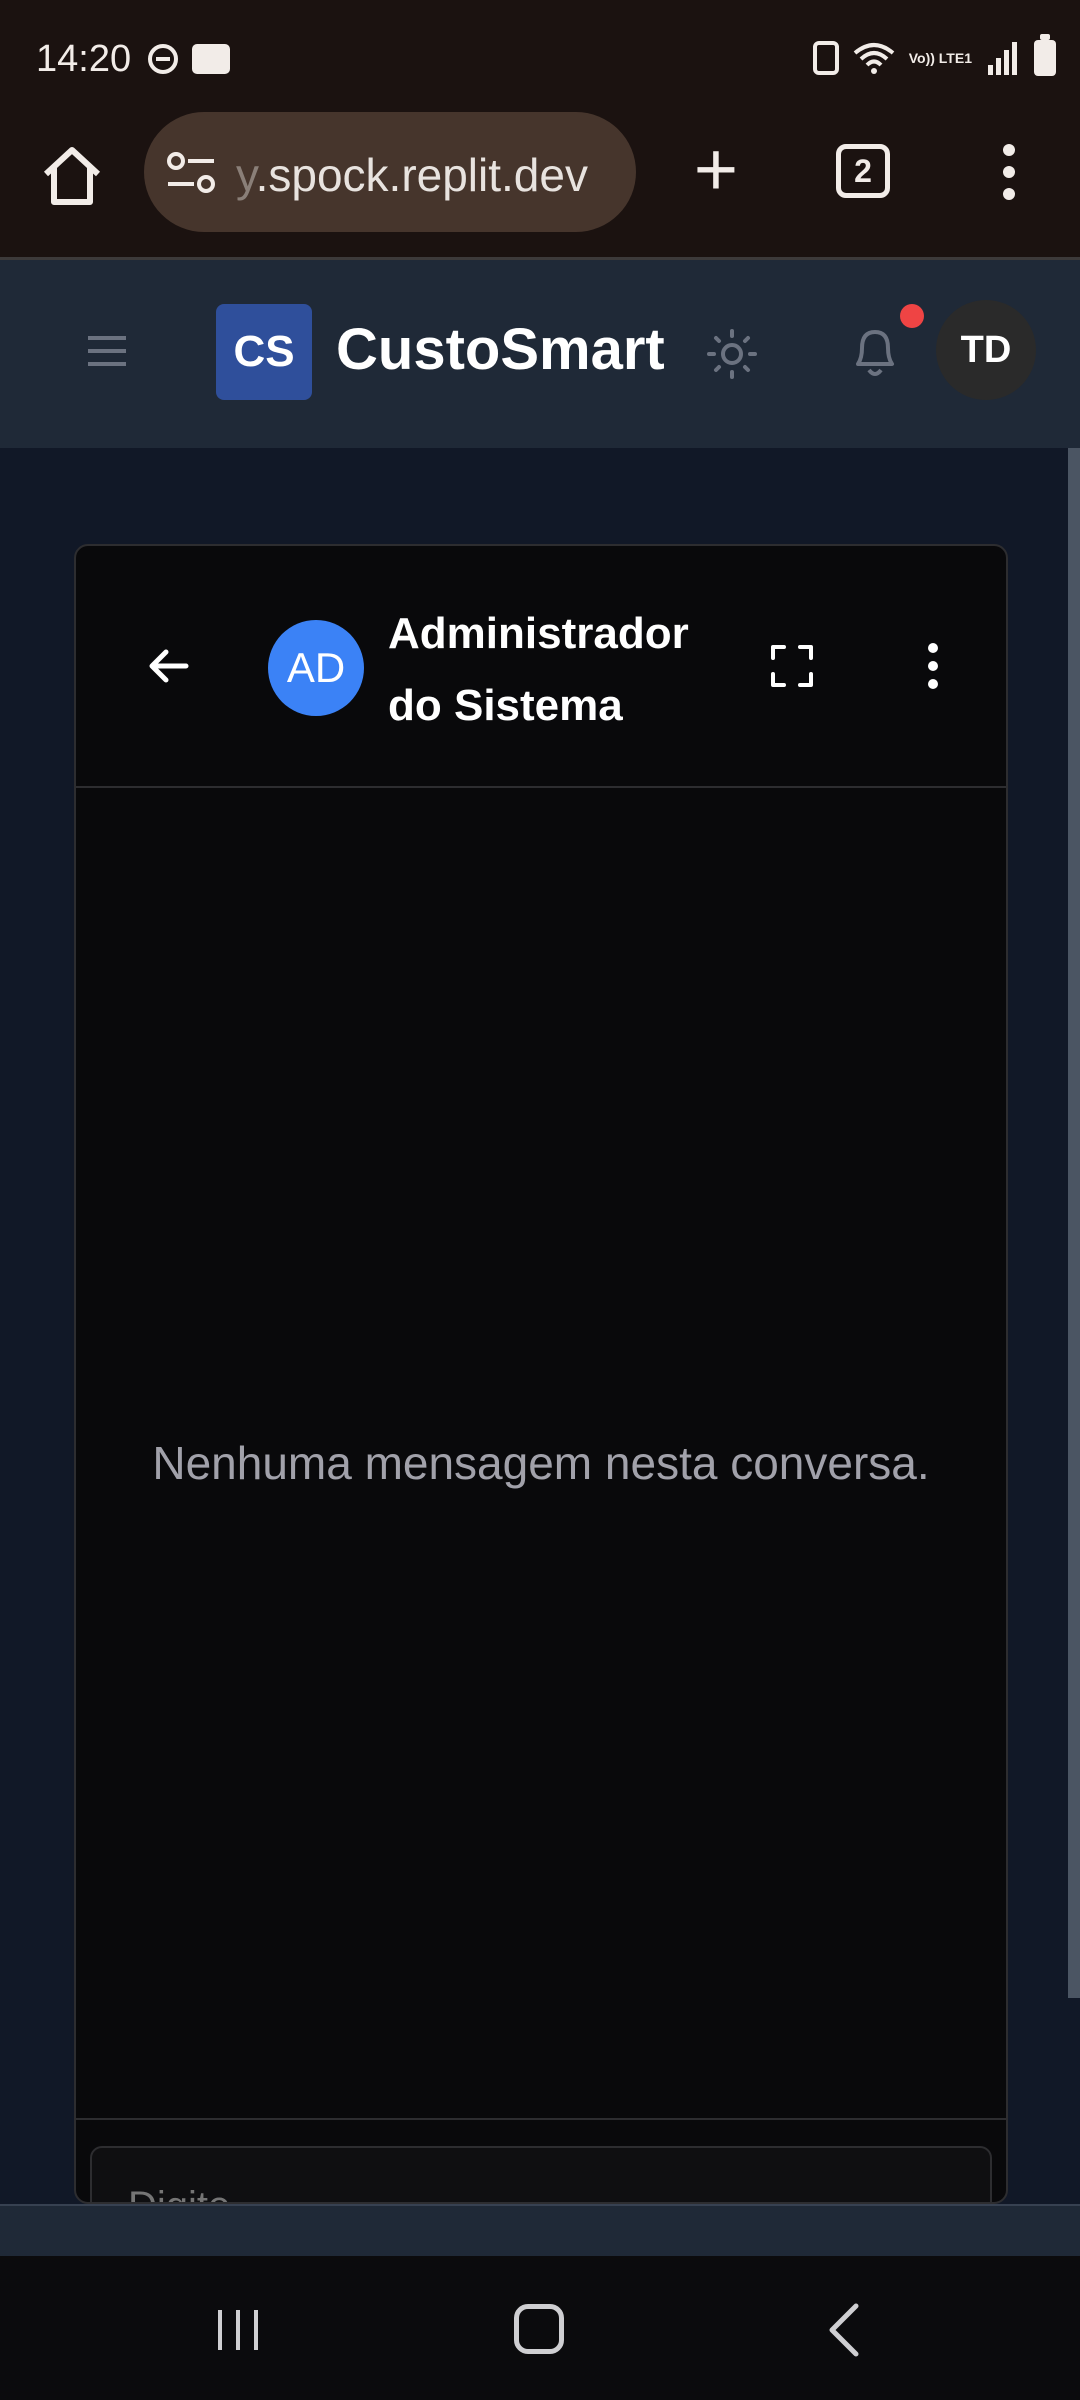 This screenshot has width=1080, height=2400. What do you see at coordinates (191, 173) in the screenshot?
I see `site-settings-icon` at bounding box center [191, 173].